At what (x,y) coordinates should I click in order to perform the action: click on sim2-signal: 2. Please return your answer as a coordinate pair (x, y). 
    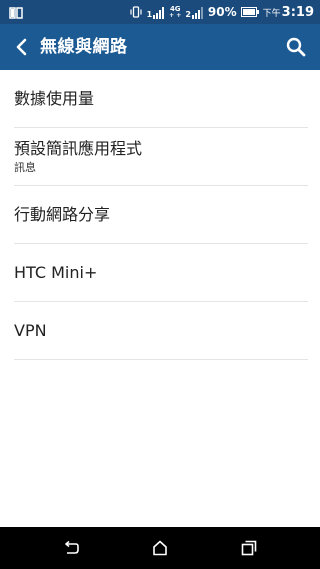
    Looking at the image, I should click on (194, 12).